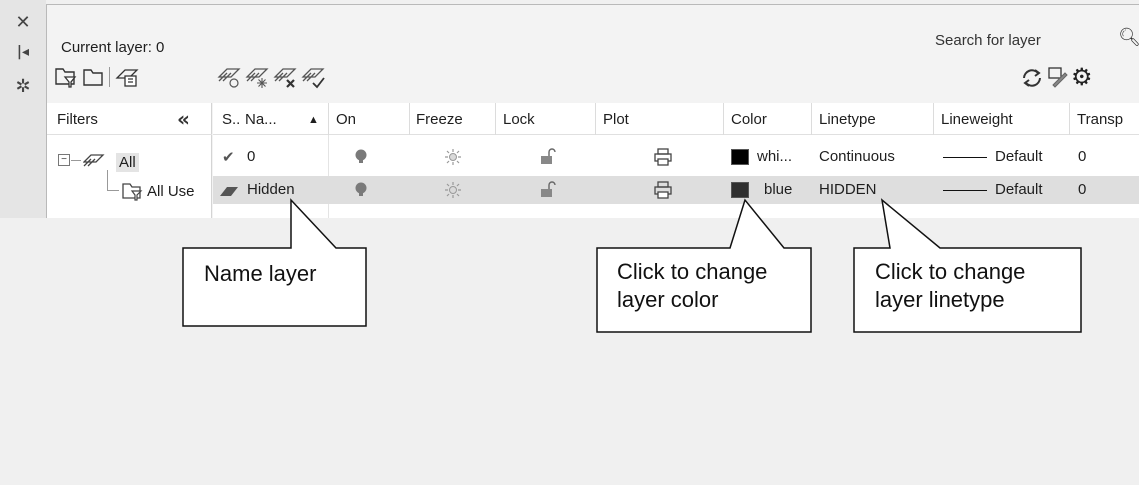 This screenshot has height=485, width=1139. What do you see at coordinates (260, 273) in the screenshot?
I see `callout-name-layer: Name layer` at bounding box center [260, 273].